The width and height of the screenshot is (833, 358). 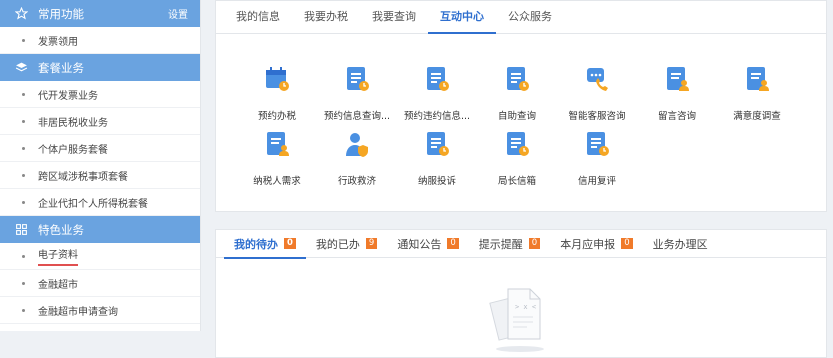 What do you see at coordinates (100, 94) in the screenshot?
I see `sidebar-item: 代开发票业务` at bounding box center [100, 94].